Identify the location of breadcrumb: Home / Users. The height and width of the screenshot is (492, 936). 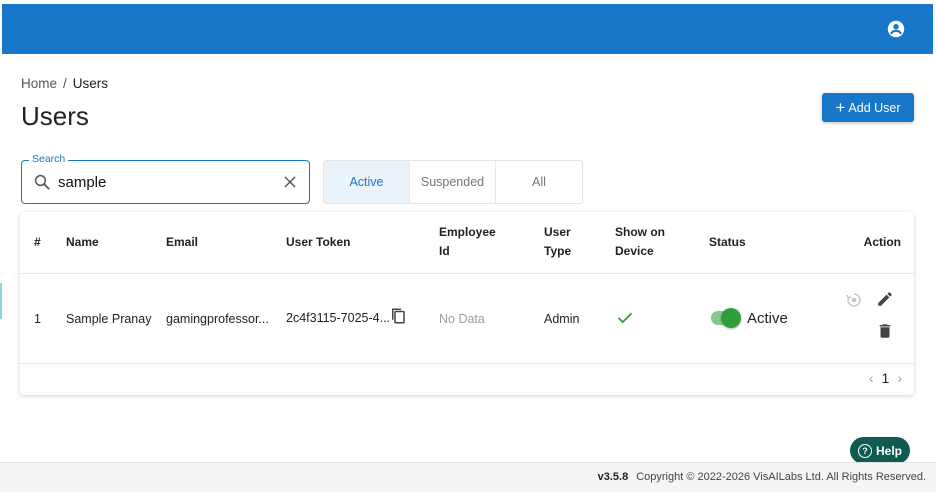
(64, 83).